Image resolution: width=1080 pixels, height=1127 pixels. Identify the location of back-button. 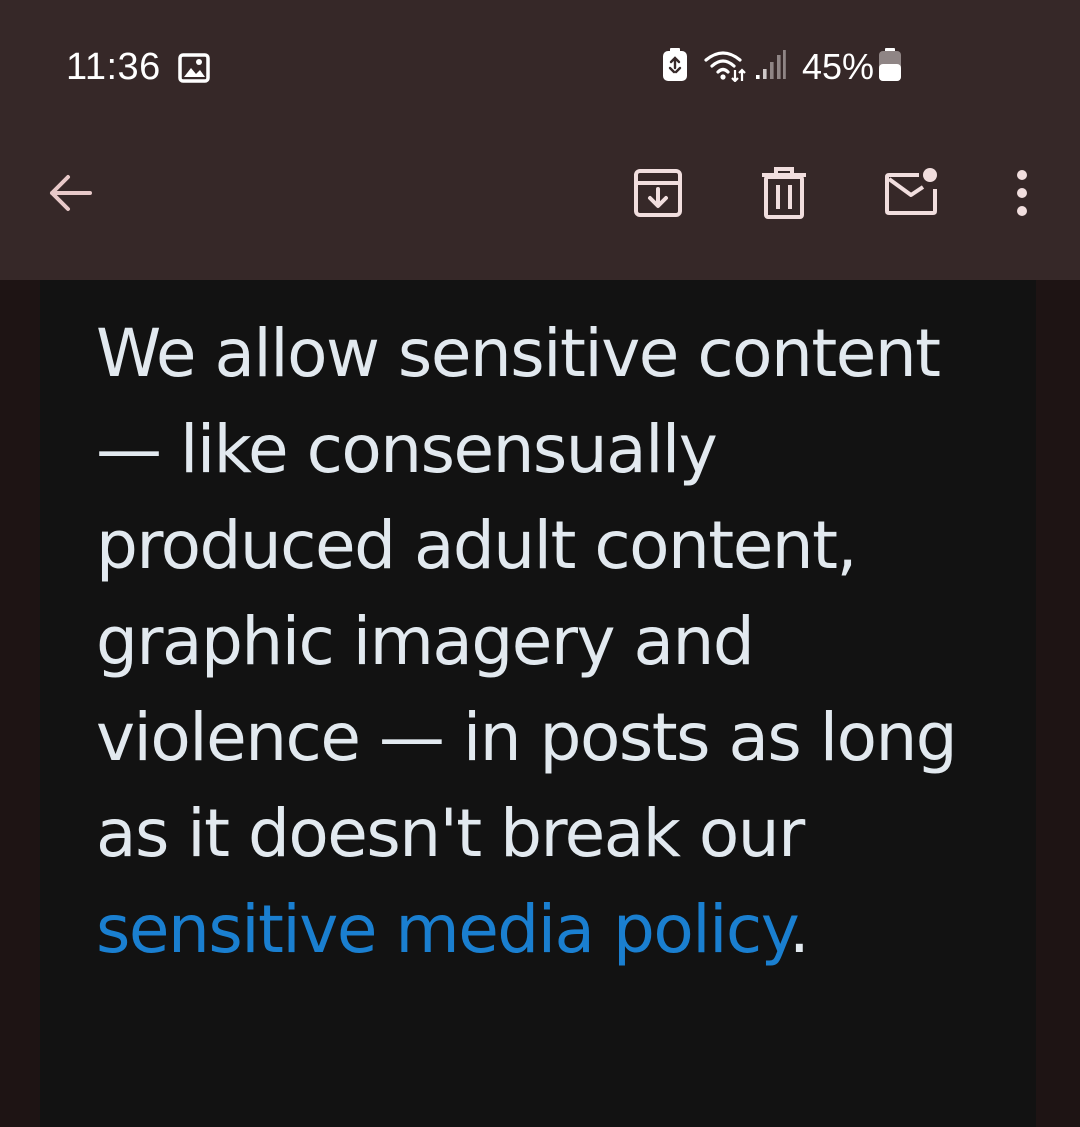
(70, 195).